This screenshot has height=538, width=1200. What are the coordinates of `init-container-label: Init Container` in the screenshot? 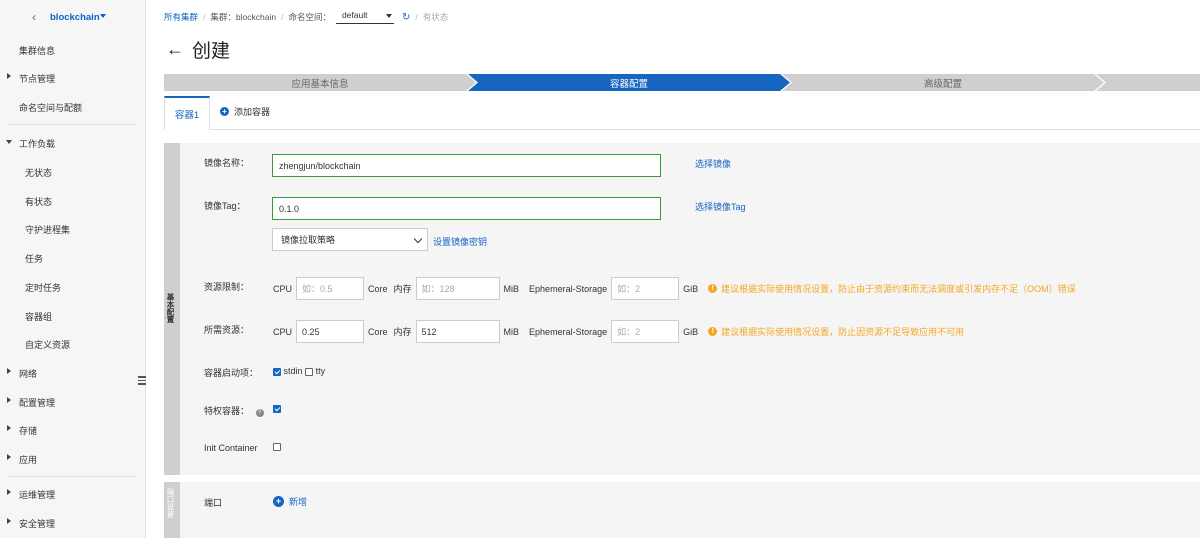 It's located at (231, 448).